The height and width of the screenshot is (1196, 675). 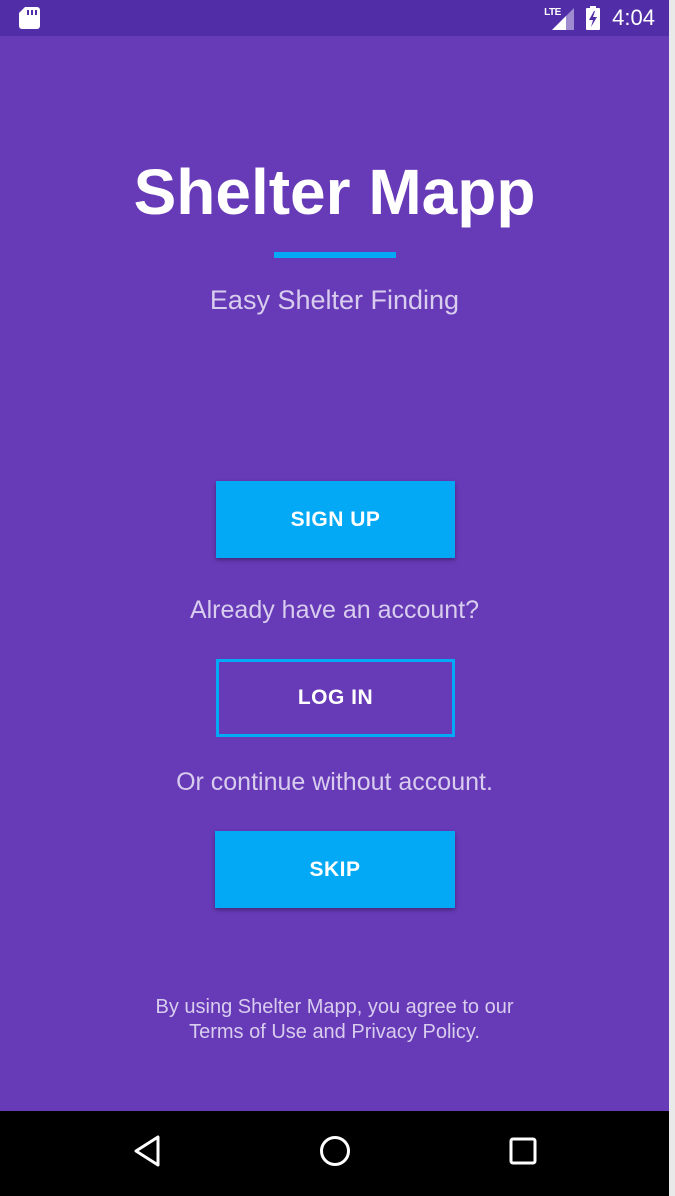 I want to click on status-clock: 4:04, so click(x=633, y=17).